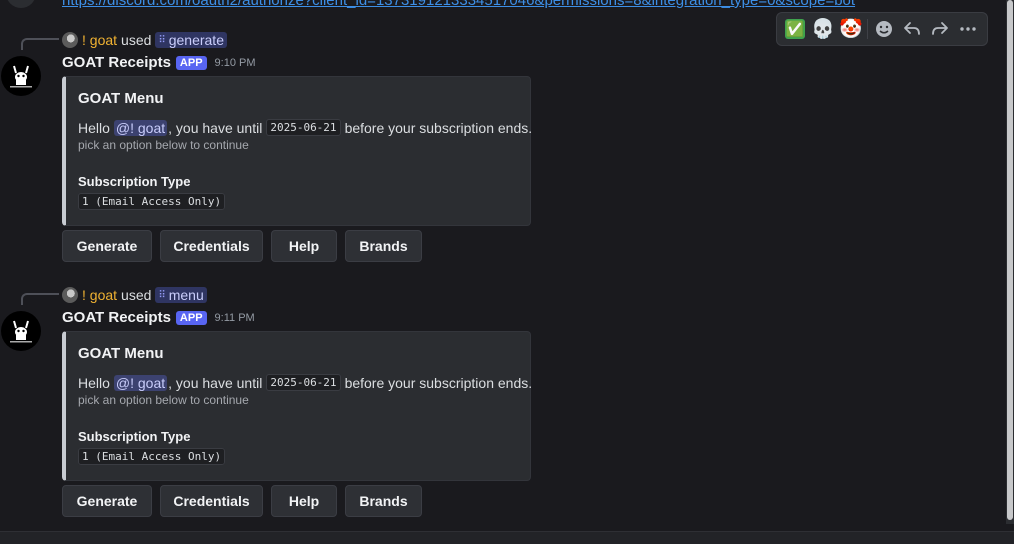 This screenshot has height=544, width=1014. I want to click on message-input-edge, so click(507, 537).